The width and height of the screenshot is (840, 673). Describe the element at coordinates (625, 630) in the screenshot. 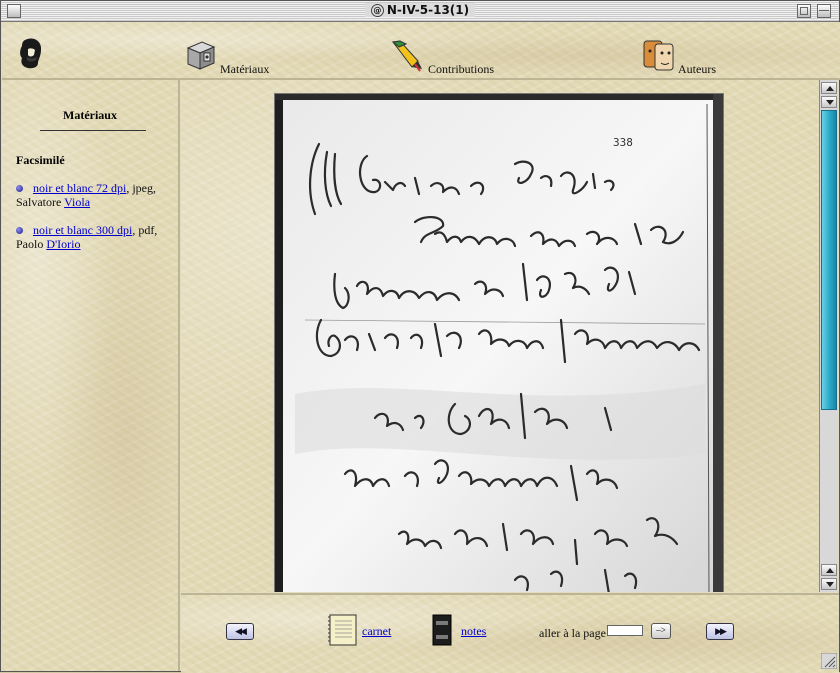

I see `page-number-input` at that location.